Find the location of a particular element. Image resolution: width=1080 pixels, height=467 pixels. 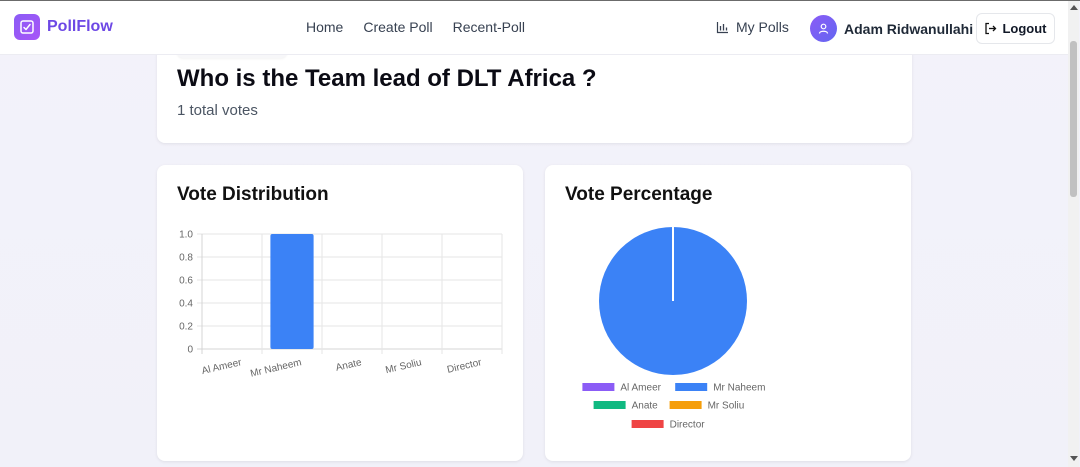

scroll-up-icon is located at coordinates (1074, 7).